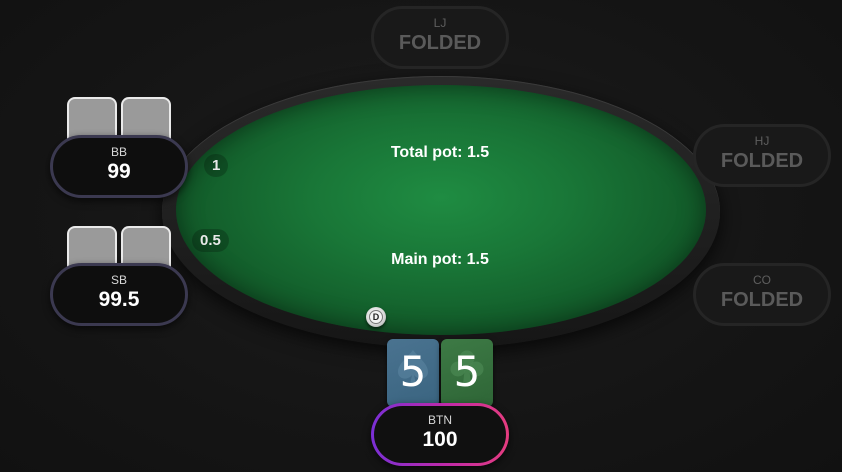 This screenshot has width=842, height=472. I want to click on seat-position-label: SB, so click(118, 280).